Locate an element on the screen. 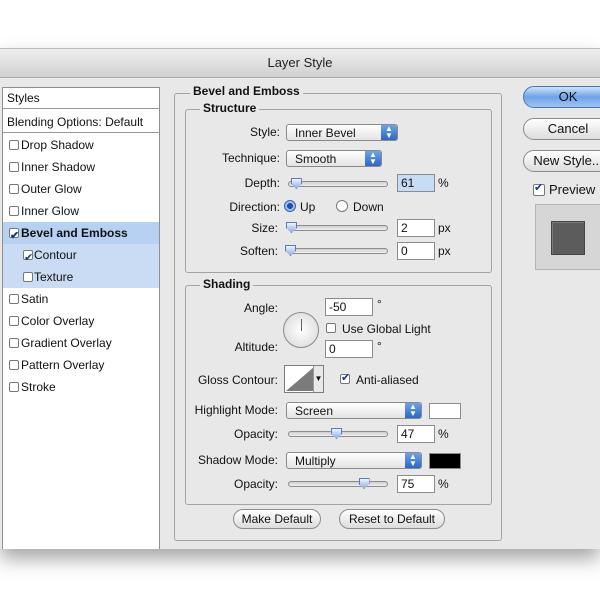 Image resolution: width=600 pixels, height=600 pixels. size-field: 2 is located at coordinates (416, 228).